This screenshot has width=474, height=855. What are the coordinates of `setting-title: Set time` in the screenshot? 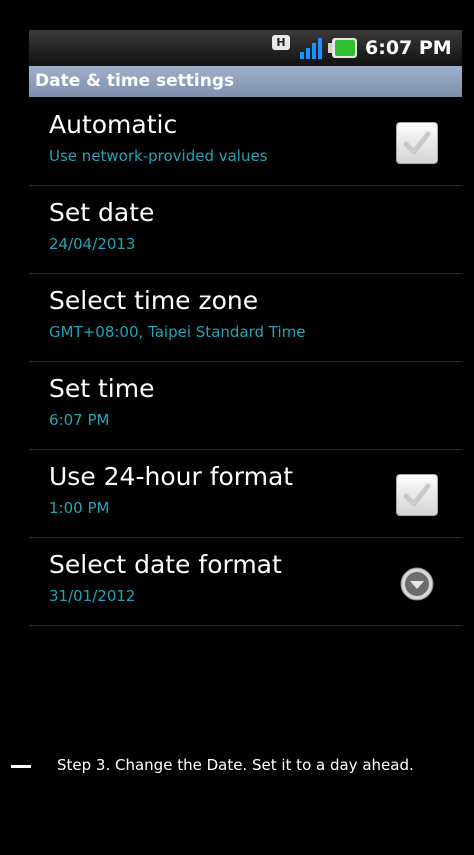 It's located at (102, 388).